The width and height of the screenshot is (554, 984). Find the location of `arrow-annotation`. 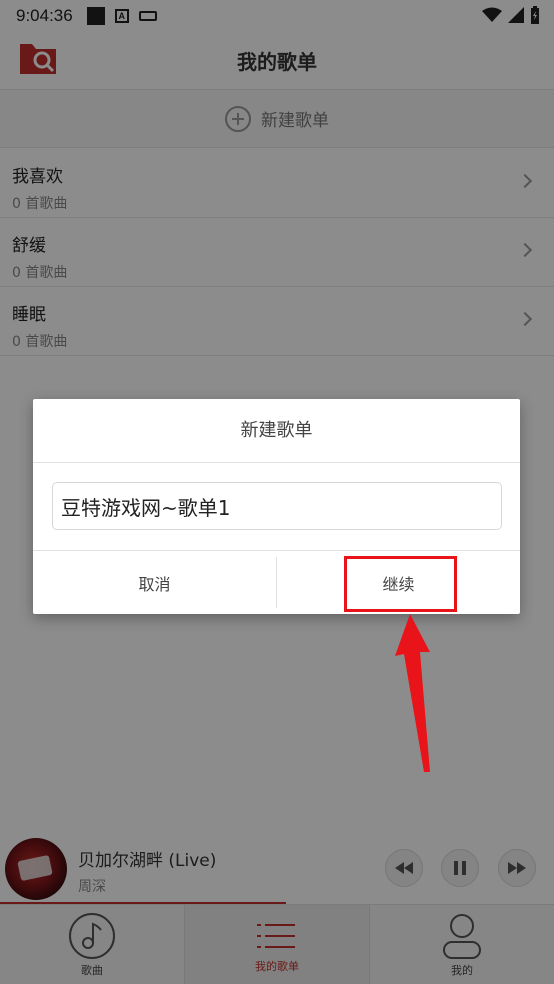

arrow-annotation is located at coordinates (412, 693).